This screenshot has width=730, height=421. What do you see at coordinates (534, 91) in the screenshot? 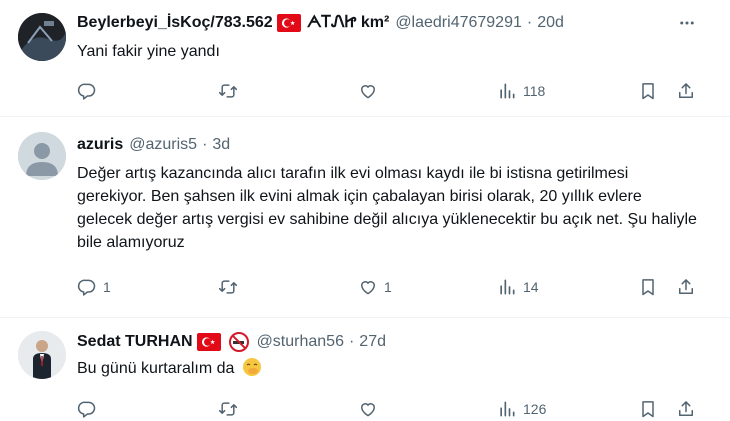
I see `views-count: 118` at bounding box center [534, 91].